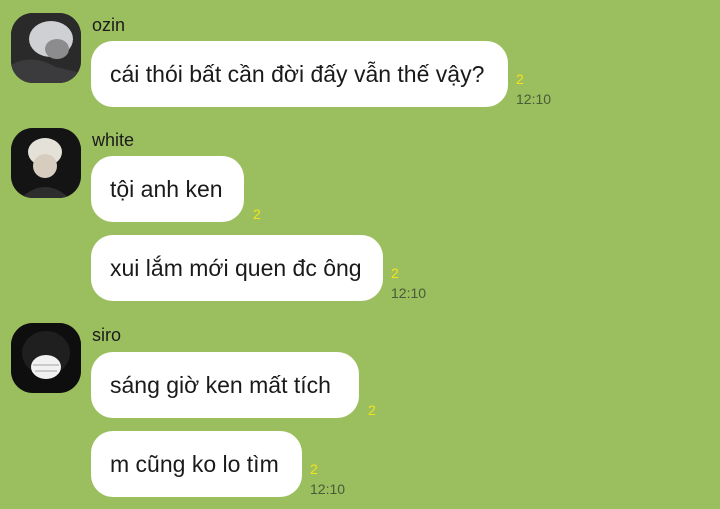 This screenshot has width=720, height=509. I want to click on sender-name: white, so click(113, 140).